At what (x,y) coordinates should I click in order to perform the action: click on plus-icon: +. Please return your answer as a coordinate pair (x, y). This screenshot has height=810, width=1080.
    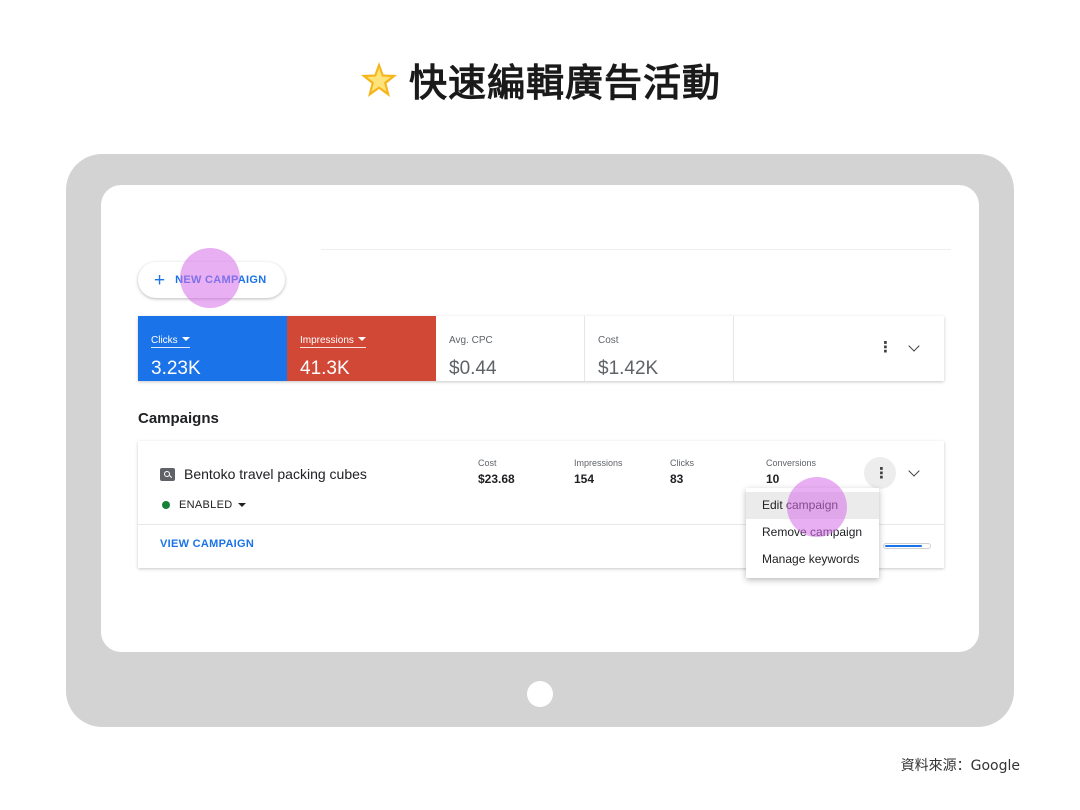
    Looking at the image, I should click on (160, 280).